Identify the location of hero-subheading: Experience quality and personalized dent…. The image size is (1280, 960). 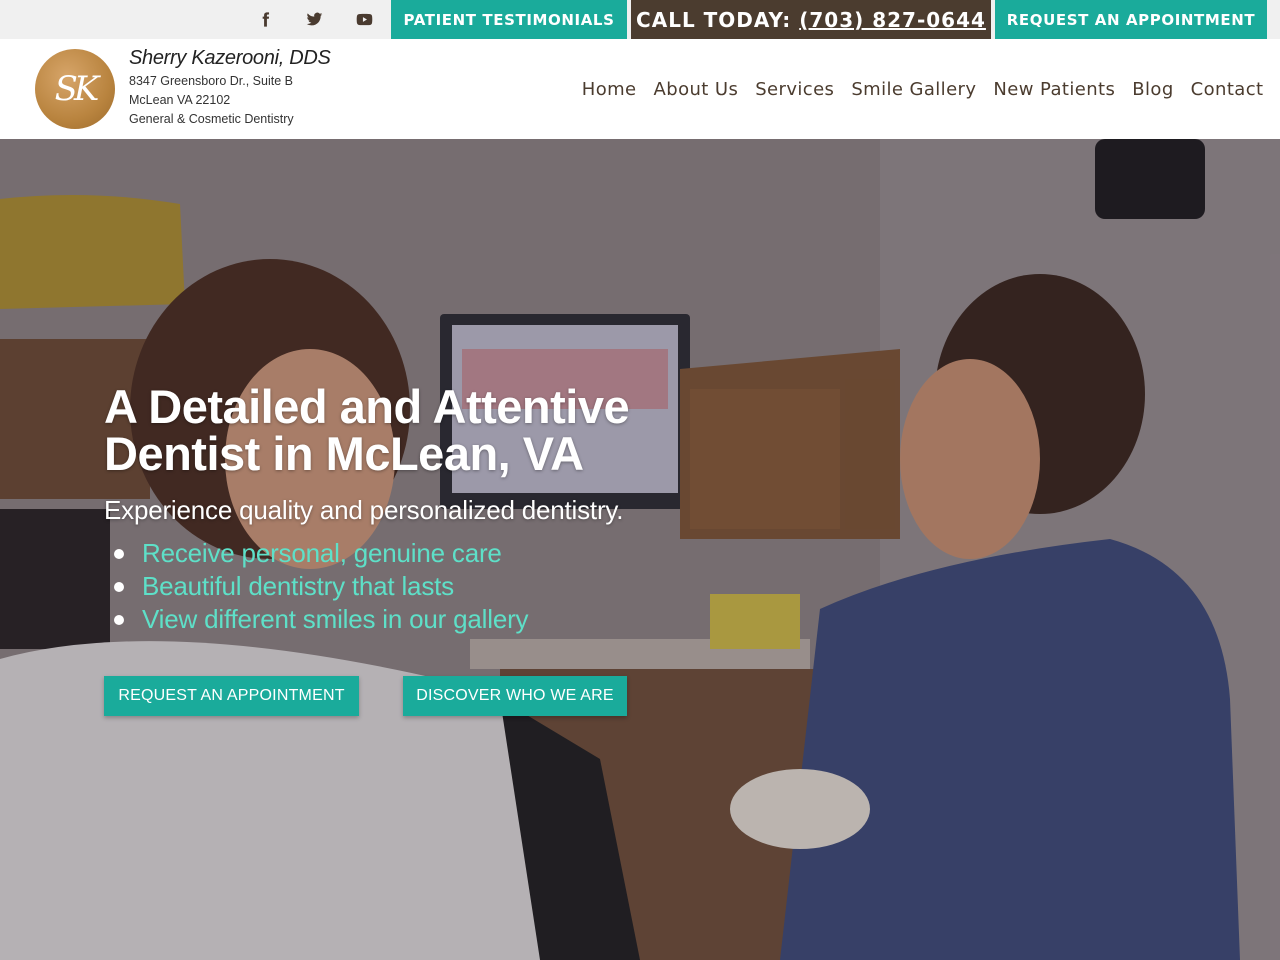
(364, 510).